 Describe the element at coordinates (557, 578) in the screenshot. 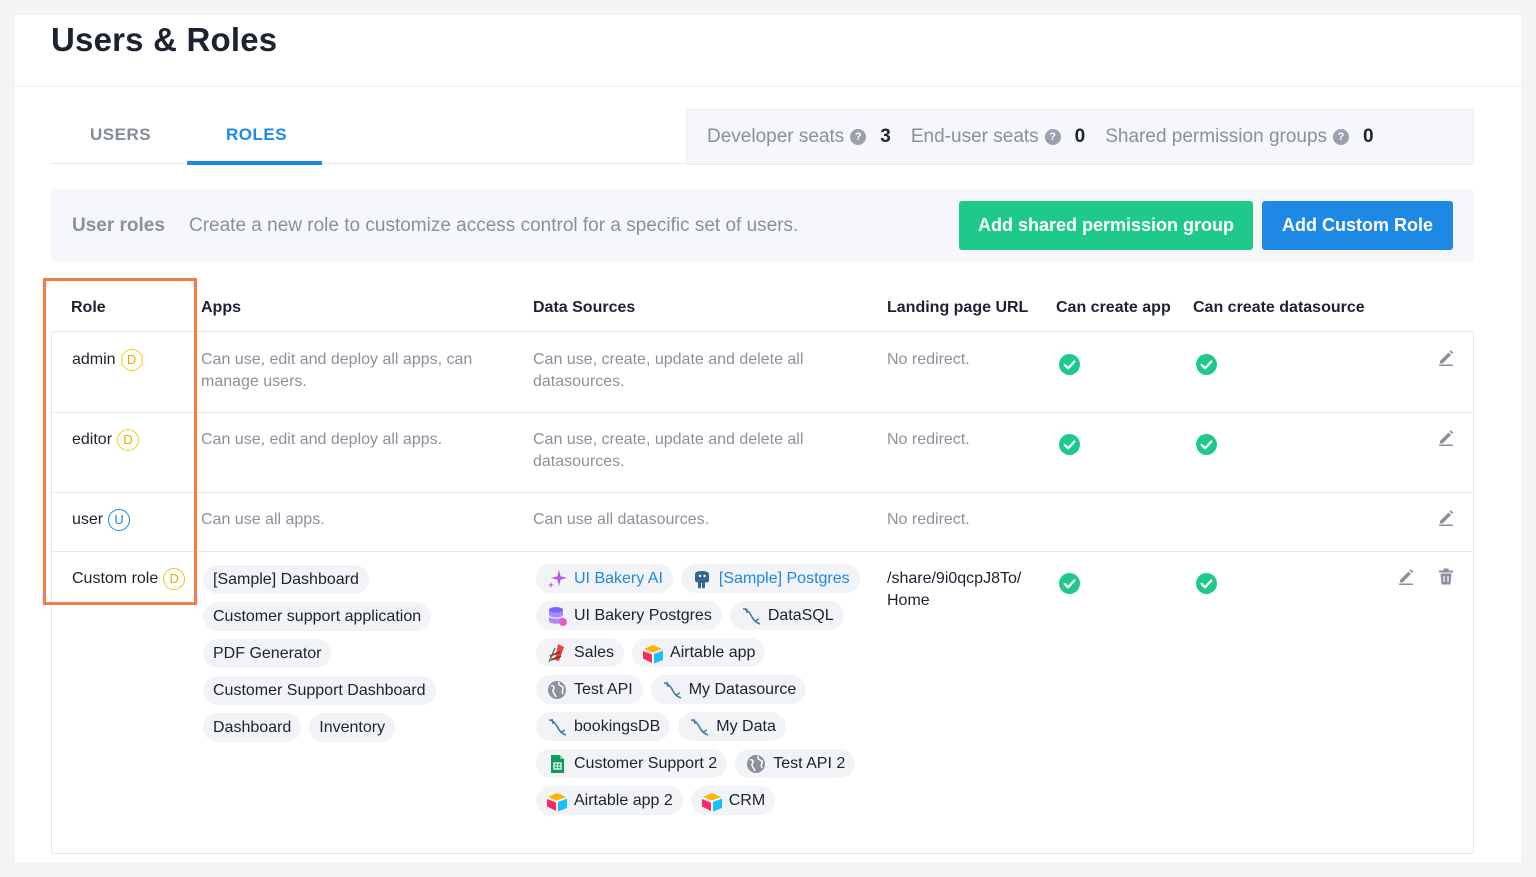

I see `ai-sparkle-icon` at that location.